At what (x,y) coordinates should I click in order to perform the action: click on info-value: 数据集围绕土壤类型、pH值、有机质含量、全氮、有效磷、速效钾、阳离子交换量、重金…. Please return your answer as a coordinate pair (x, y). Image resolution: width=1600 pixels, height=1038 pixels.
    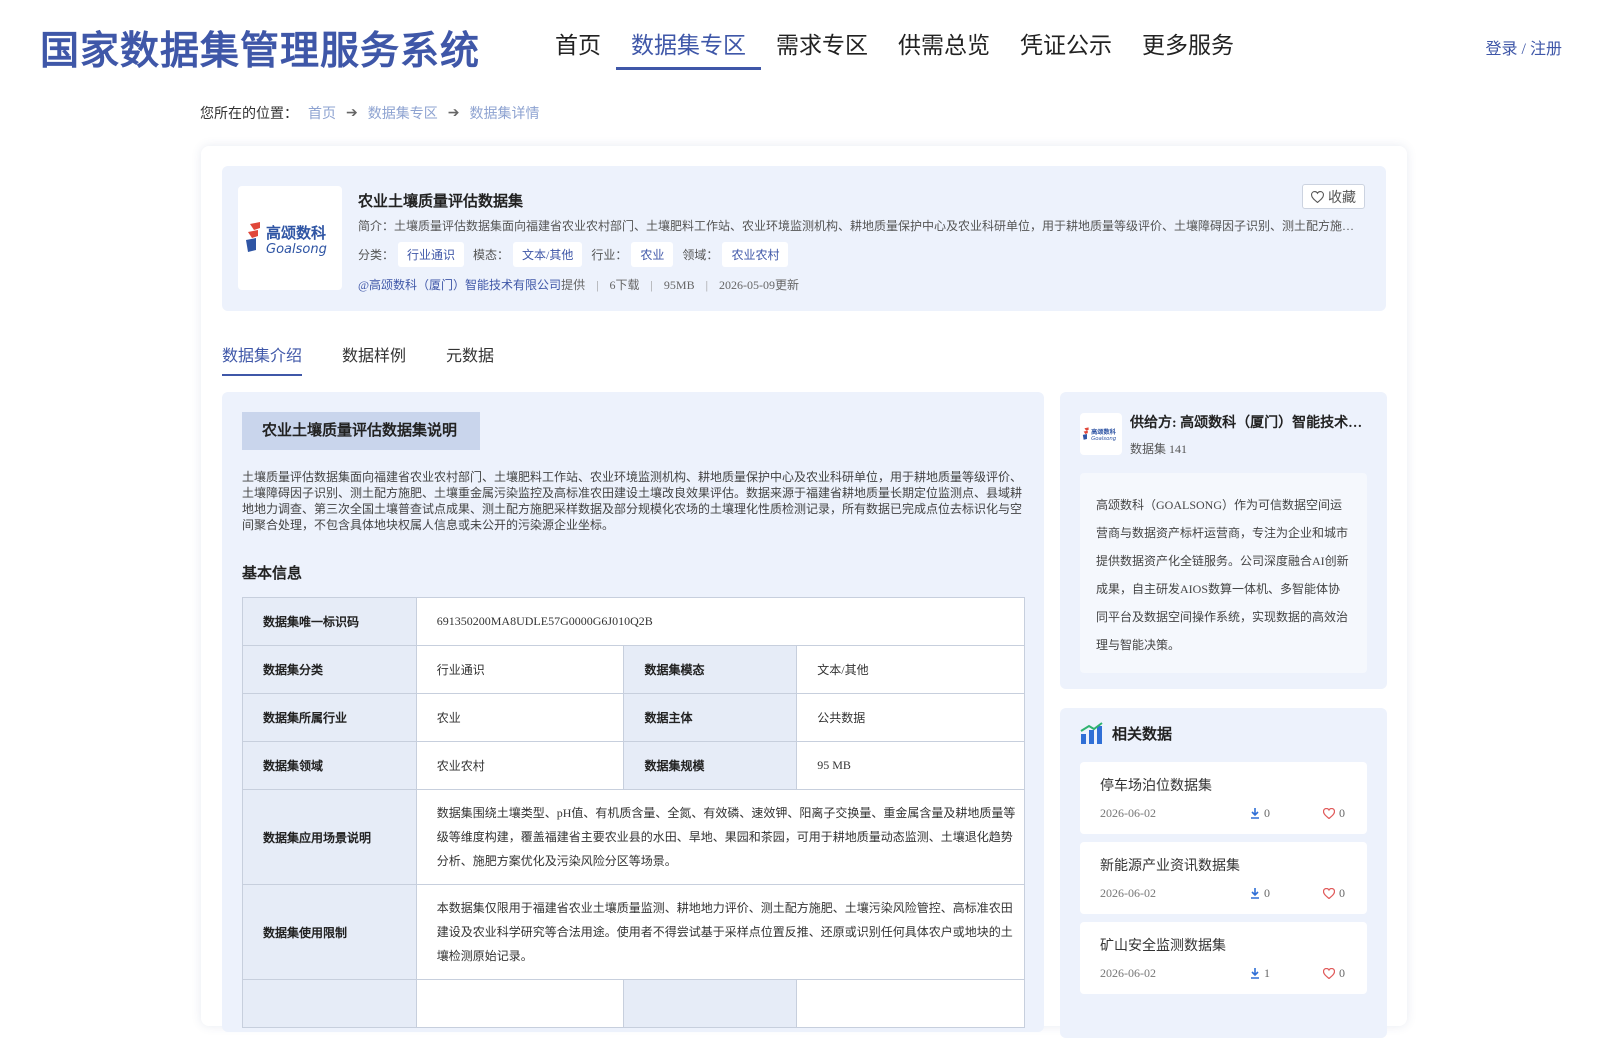
    Looking at the image, I should click on (720, 837).